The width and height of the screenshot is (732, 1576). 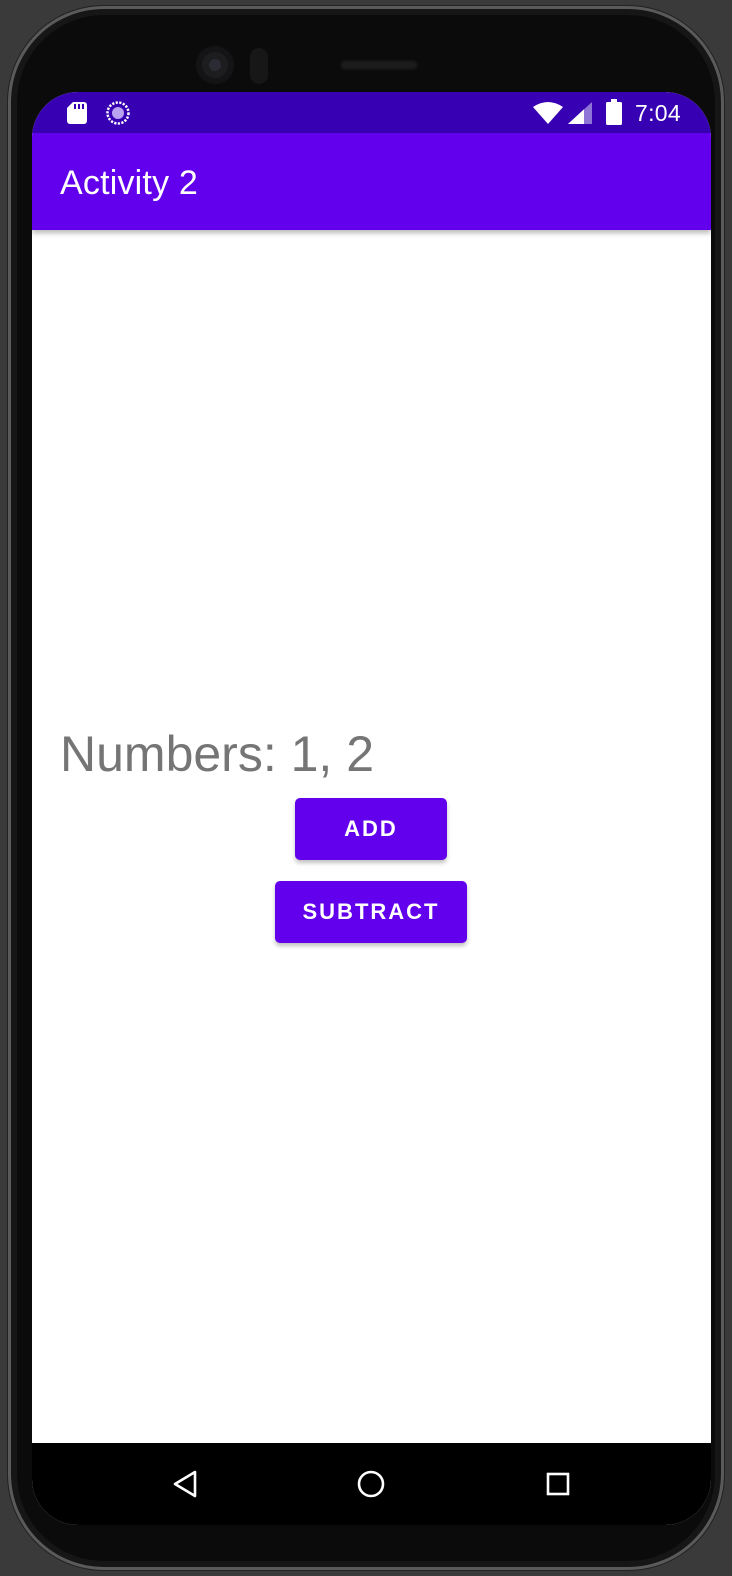 I want to click on numbers-text: Numbers: 1, 2, so click(x=217, y=754).